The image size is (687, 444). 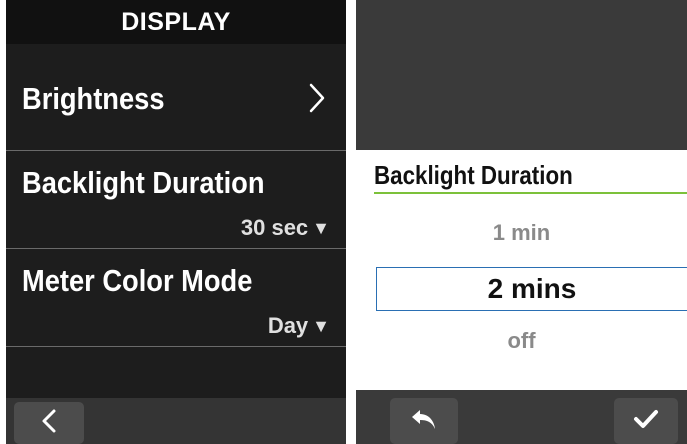 I want to click on undo-button, so click(x=424, y=421).